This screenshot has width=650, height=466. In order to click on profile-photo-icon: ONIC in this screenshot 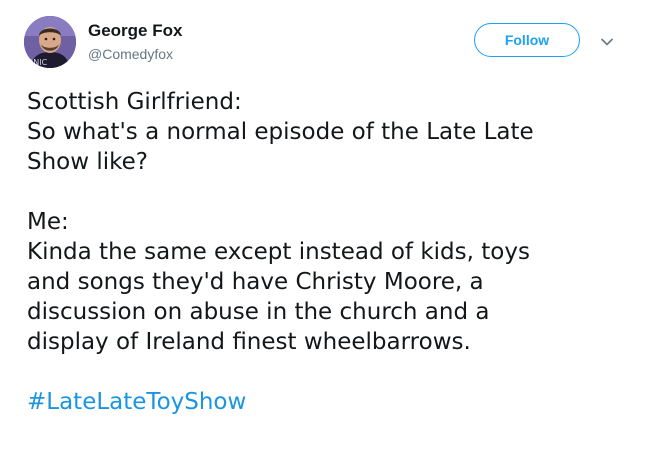, I will do `click(50, 42)`.